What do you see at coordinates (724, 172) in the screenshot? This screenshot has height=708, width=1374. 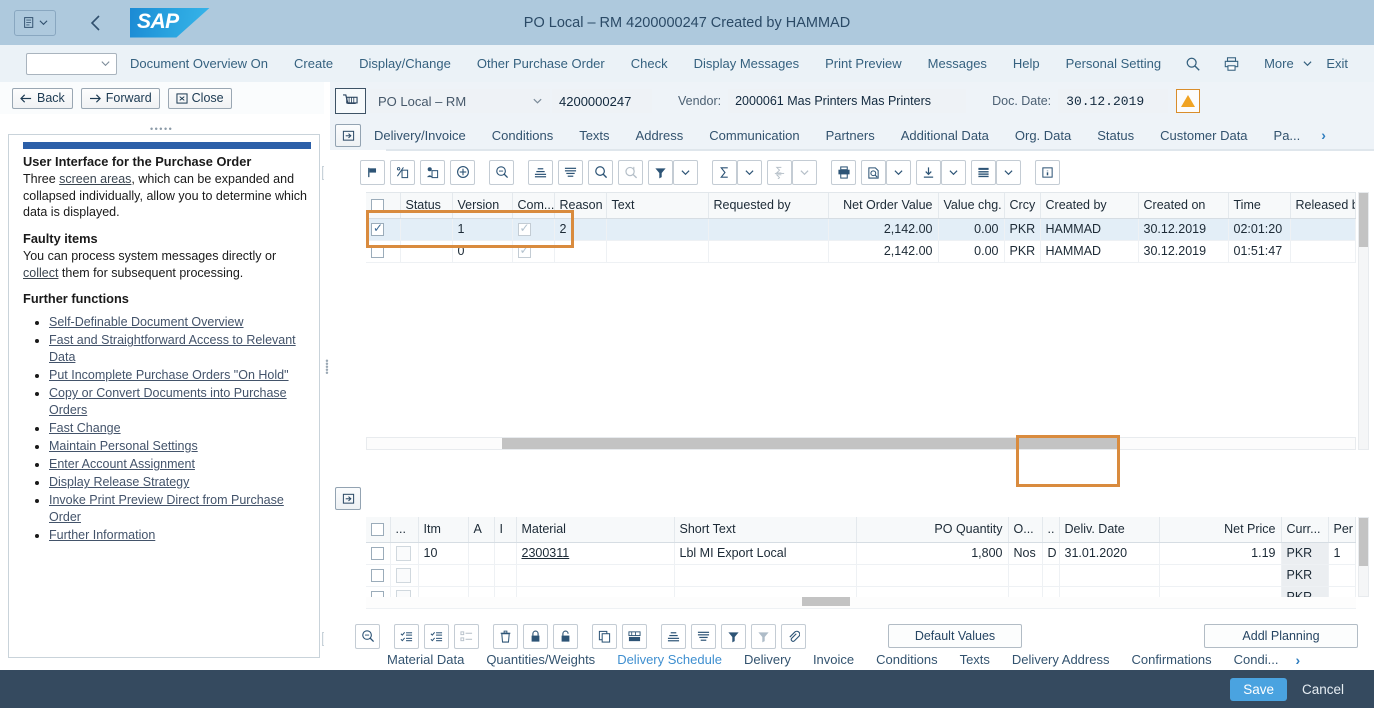 I see `sum-icon` at bounding box center [724, 172].